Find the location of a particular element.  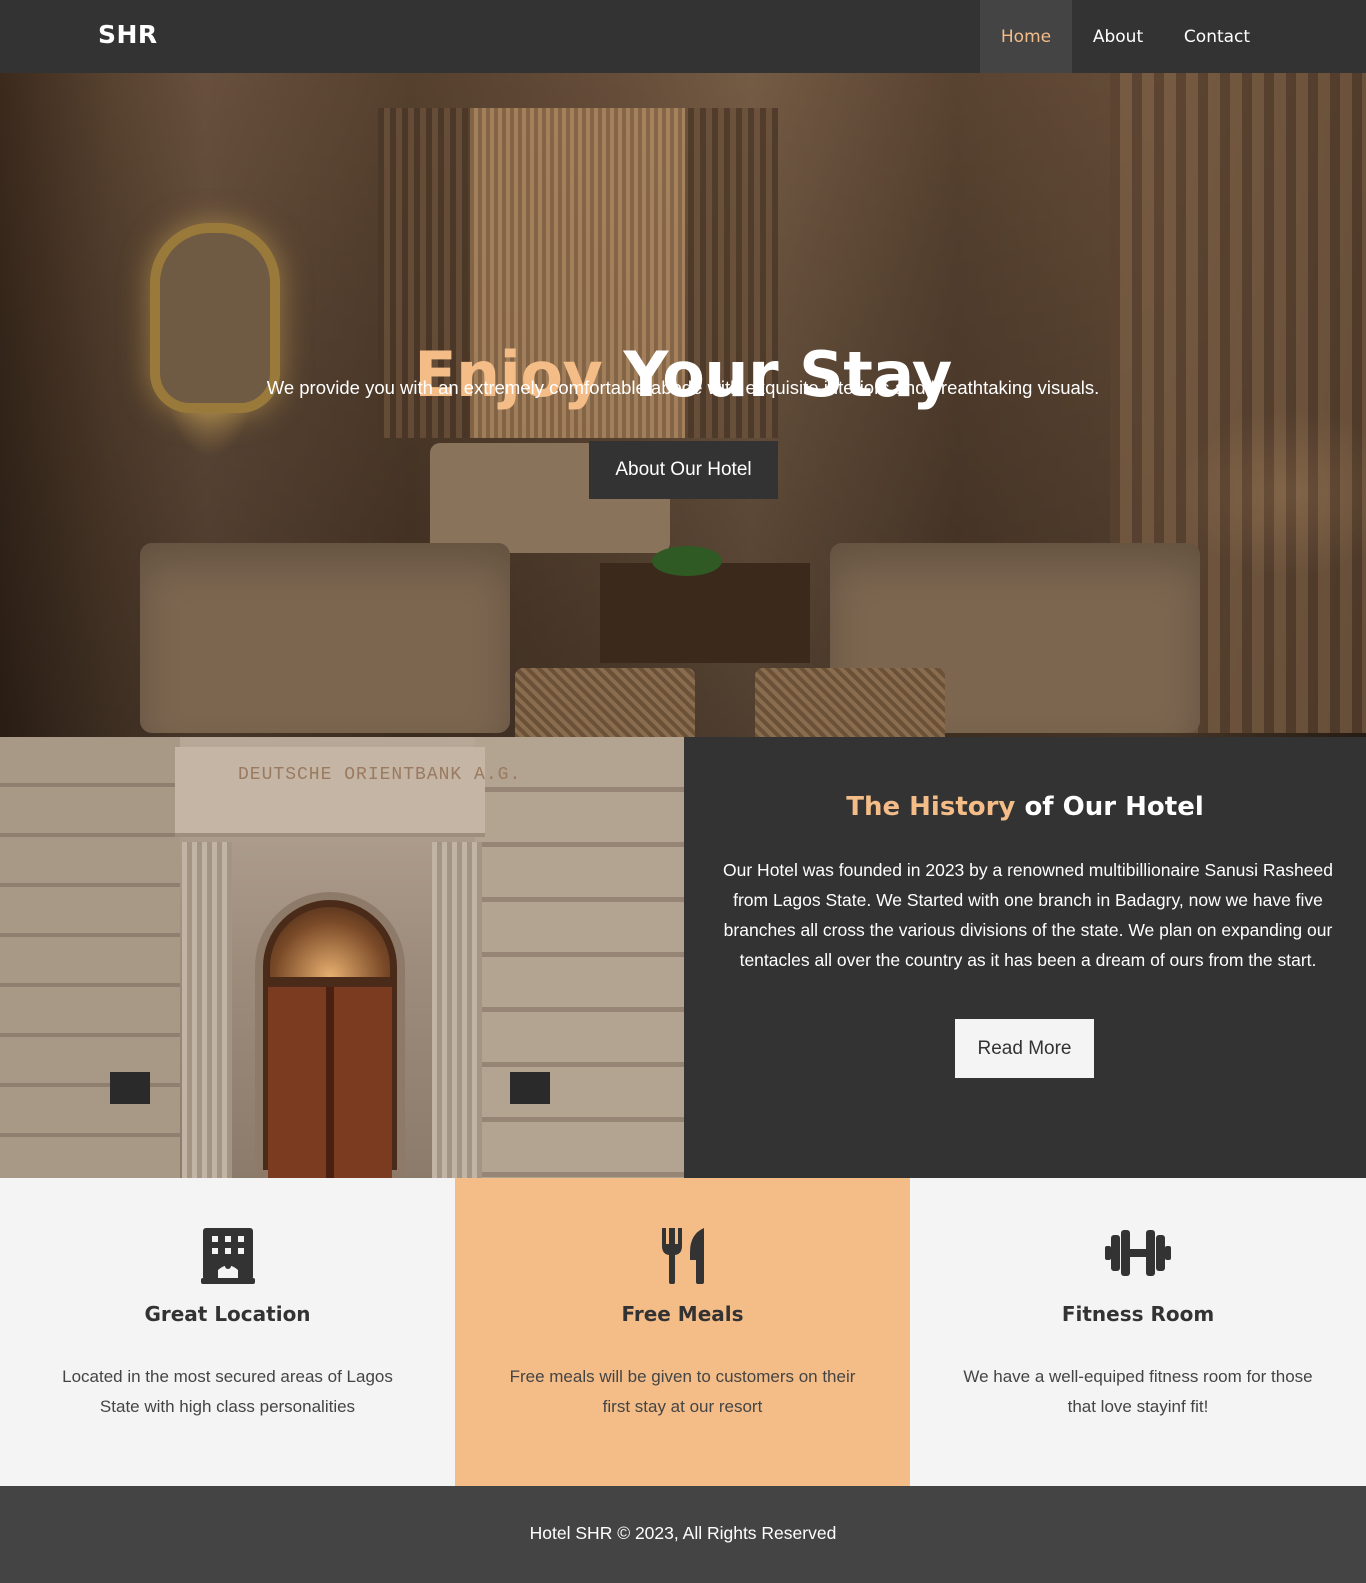

hero-bg-plant is located at coordinates (687, 561).